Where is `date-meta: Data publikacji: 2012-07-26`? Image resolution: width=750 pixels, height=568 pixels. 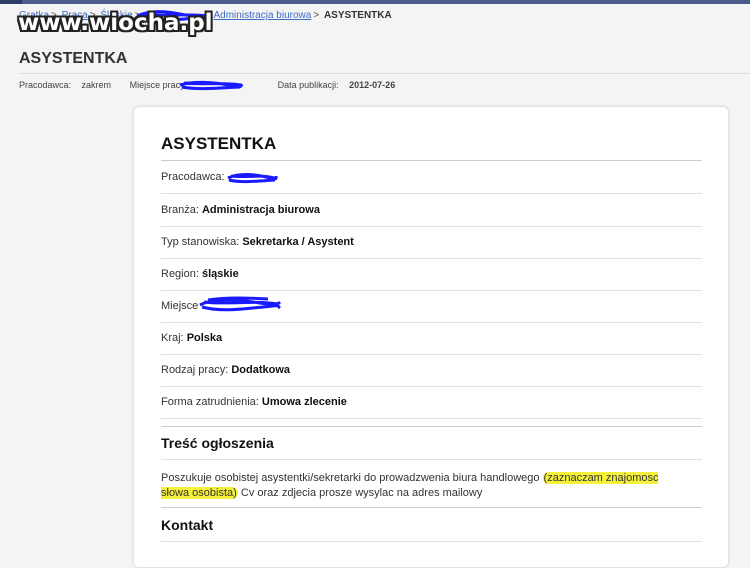
date-meta: Data publikacji: 2012-07-26 is located at coordinates (337, 85).